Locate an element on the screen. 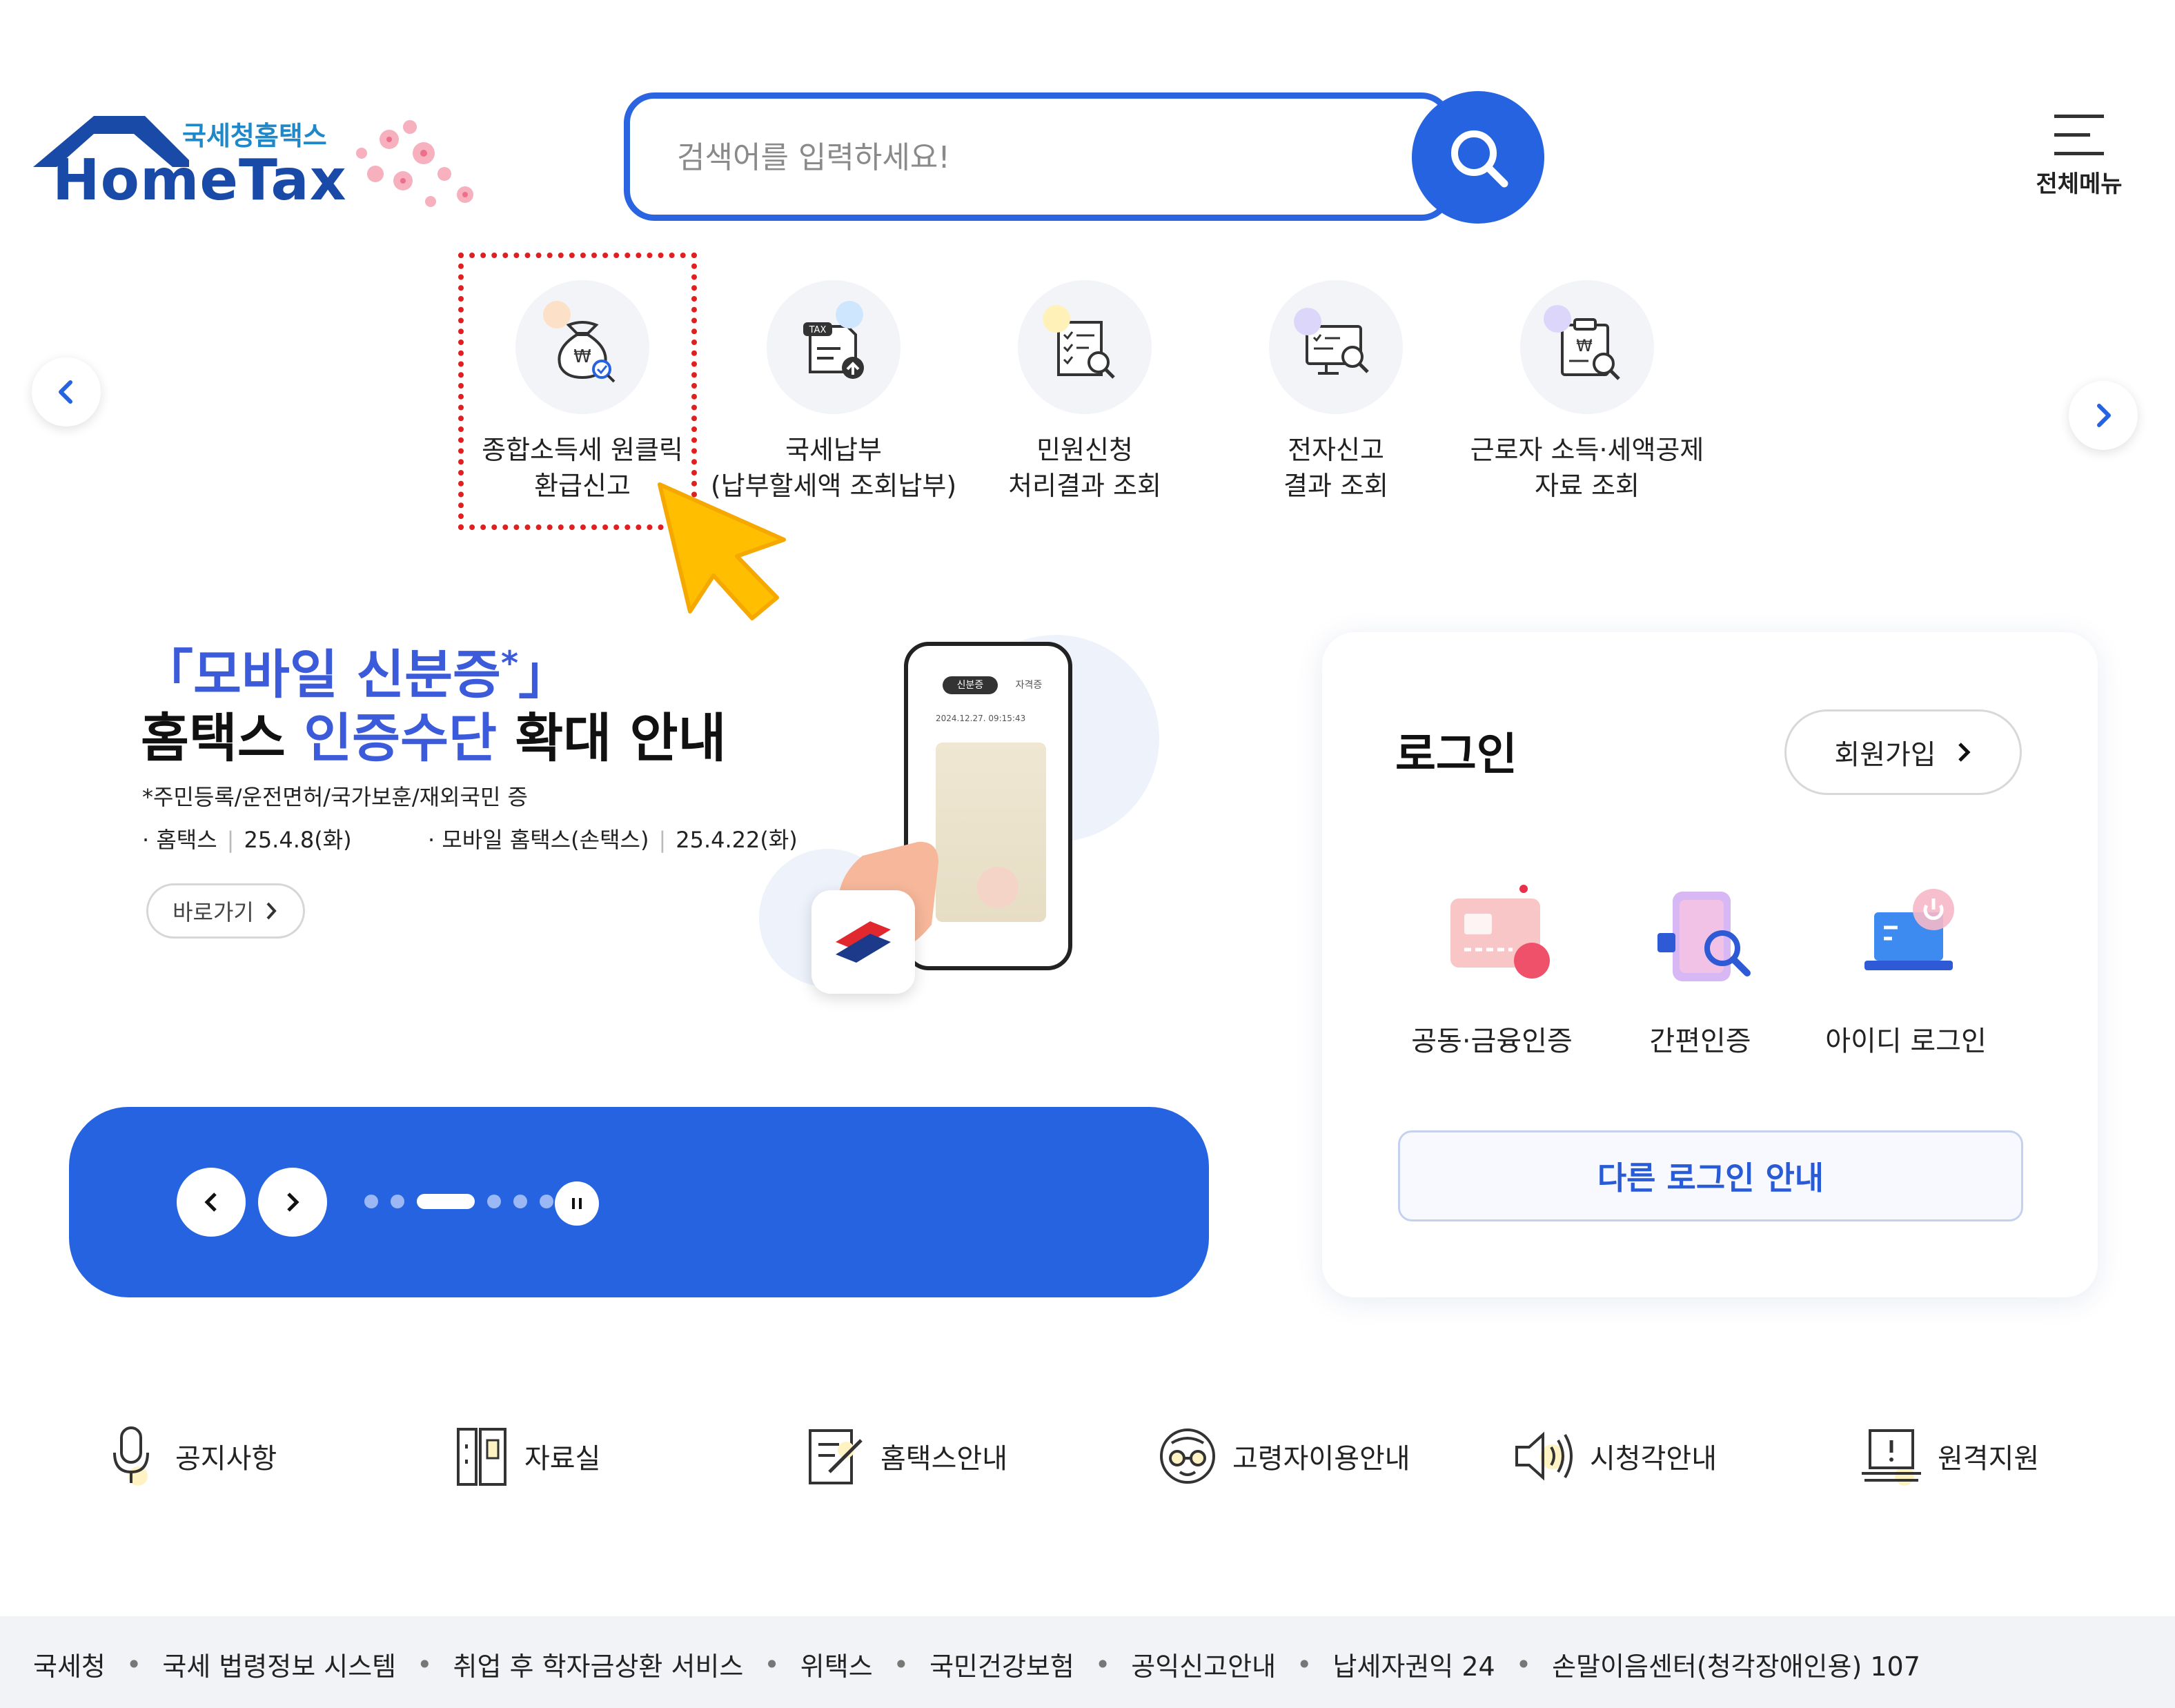  quick-menu-item-civil-petition-result: 민원신청처리결과 조회 is located at coordinates (1085, 397).